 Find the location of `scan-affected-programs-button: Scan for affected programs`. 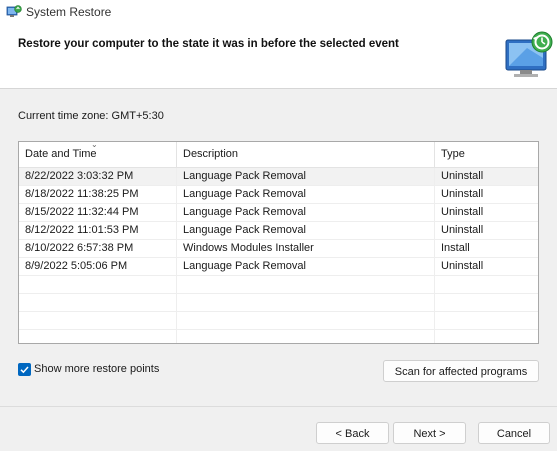

scan-affected-programs-button: Scan for affected programs is located at coordinates (461, 371).